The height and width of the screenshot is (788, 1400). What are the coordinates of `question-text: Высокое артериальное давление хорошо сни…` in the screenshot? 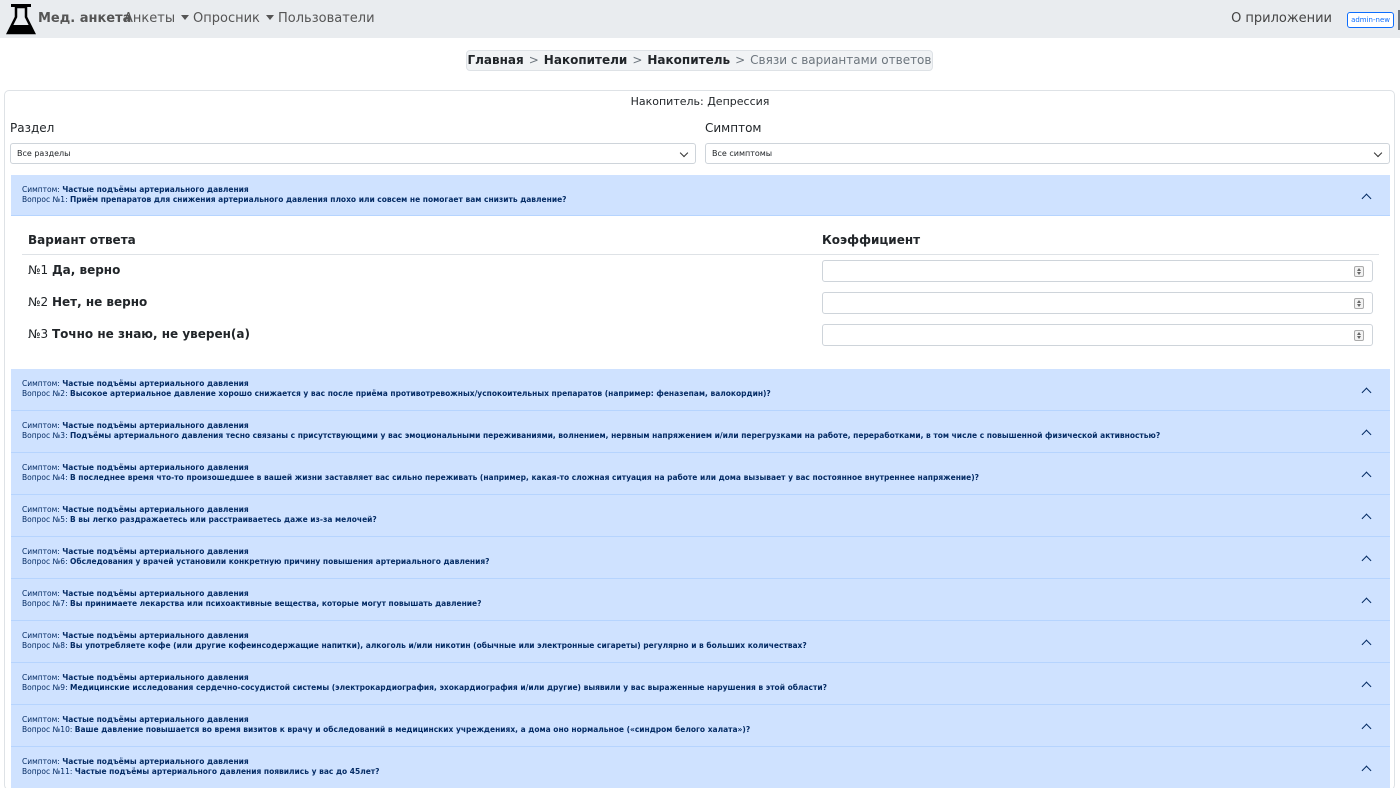 It's located at (420, 393).